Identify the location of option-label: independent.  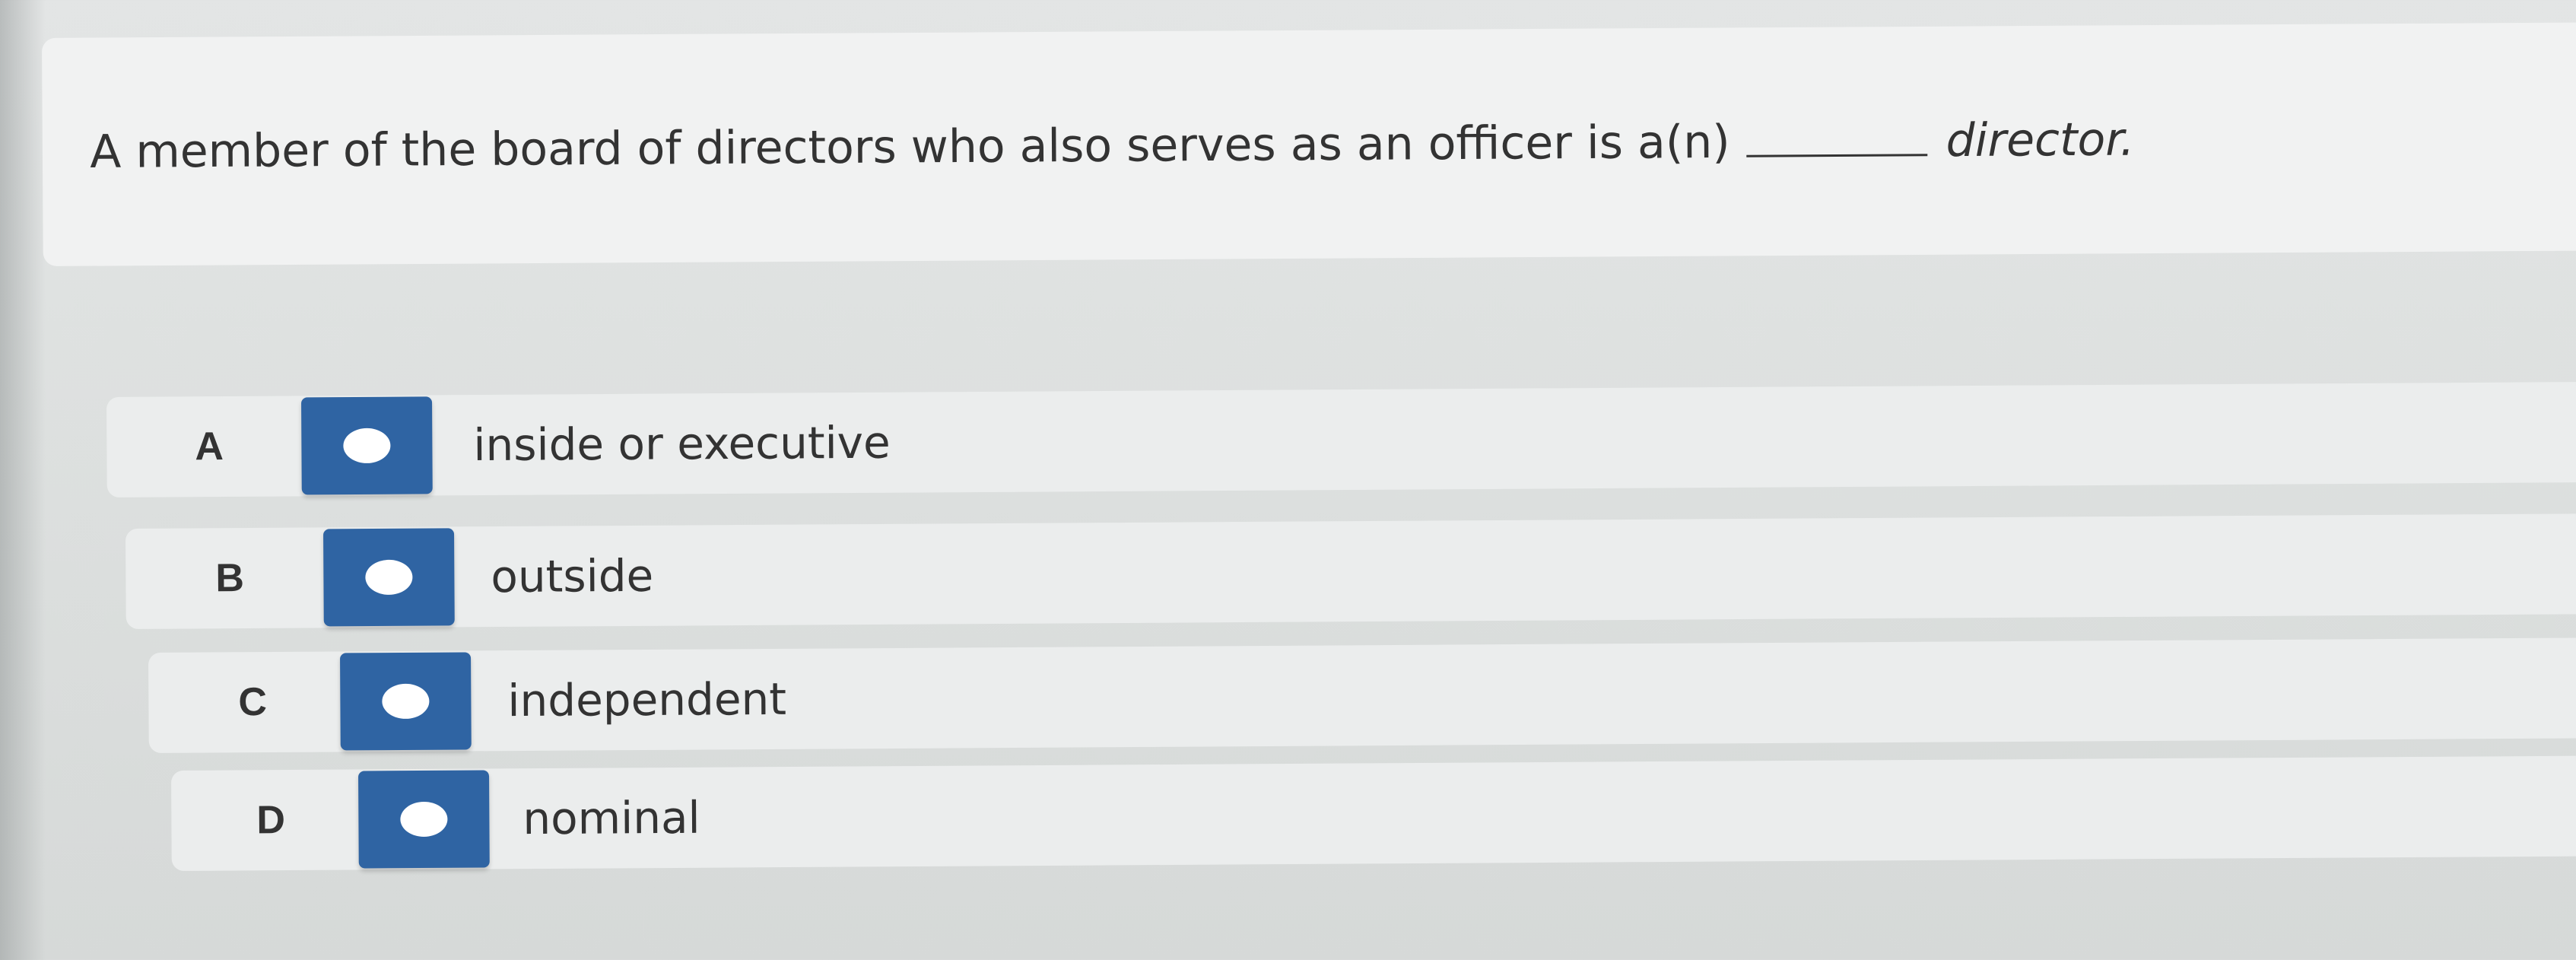
(647, 700).